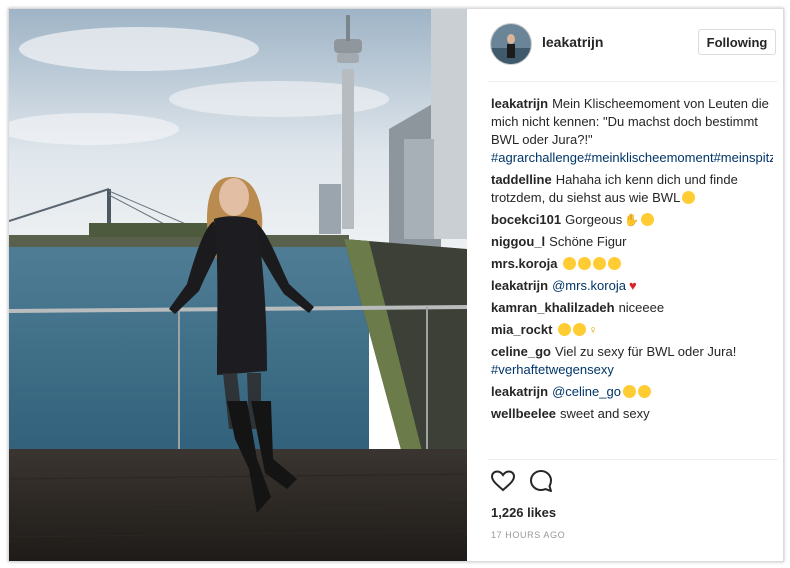 The width and height of the screenshot is (790, 568). I want to click on mention-link: @mrs.koroja, so click(589, 285).